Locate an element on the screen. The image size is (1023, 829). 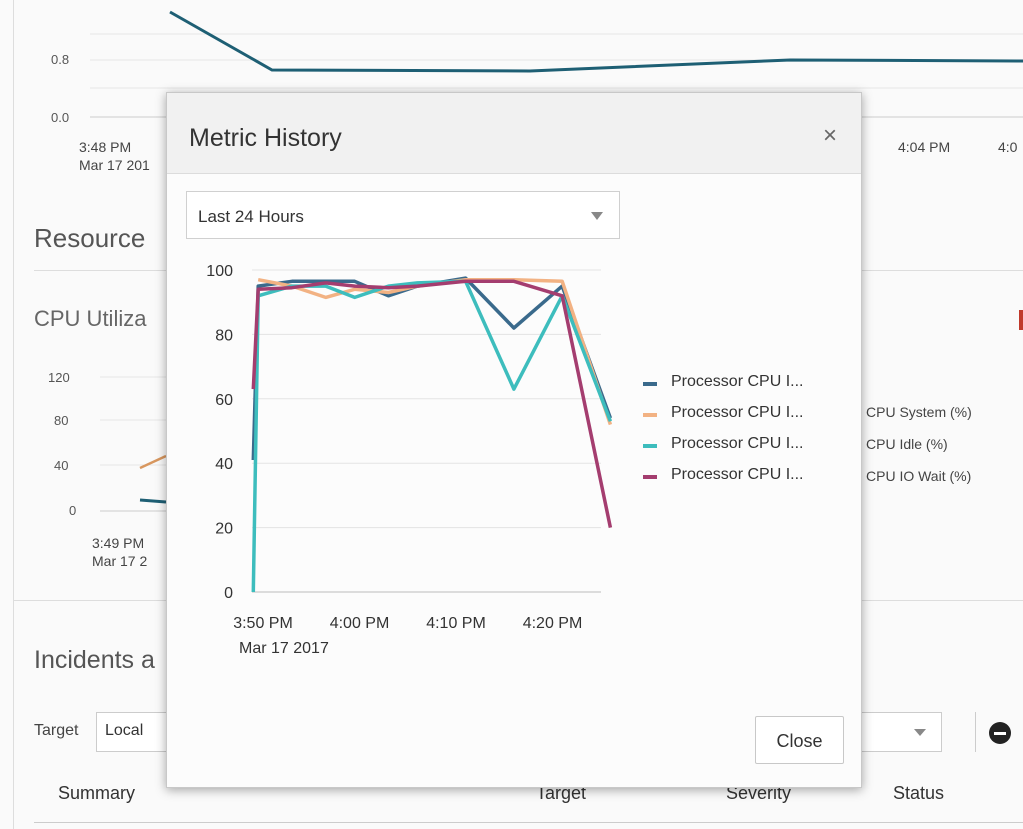
x-tick-label: 4:00 PM is located at coordinates (360, 623).